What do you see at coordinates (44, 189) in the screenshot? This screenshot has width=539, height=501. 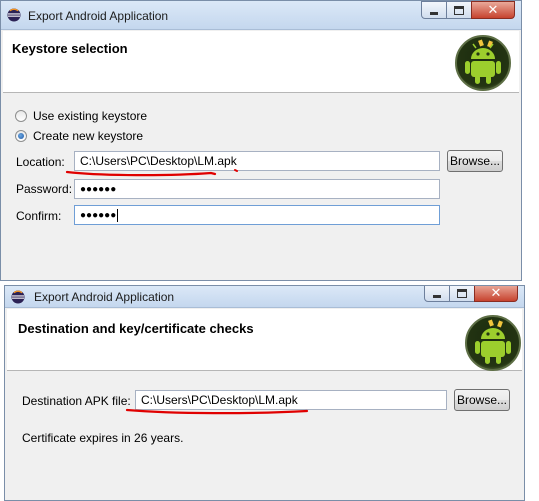 I see `password-label: Password:` at bounding box center [44, 189].